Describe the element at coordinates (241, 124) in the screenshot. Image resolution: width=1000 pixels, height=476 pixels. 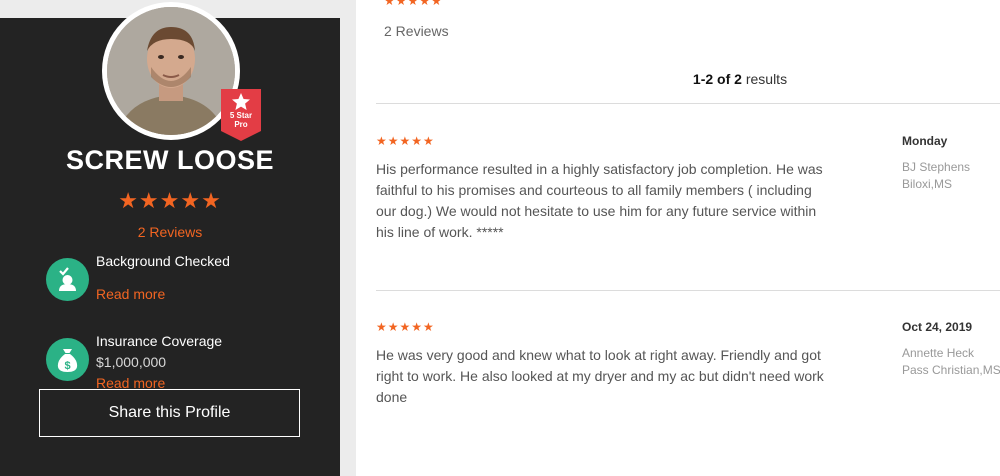
I see `badge-line2: Pro` at that location.